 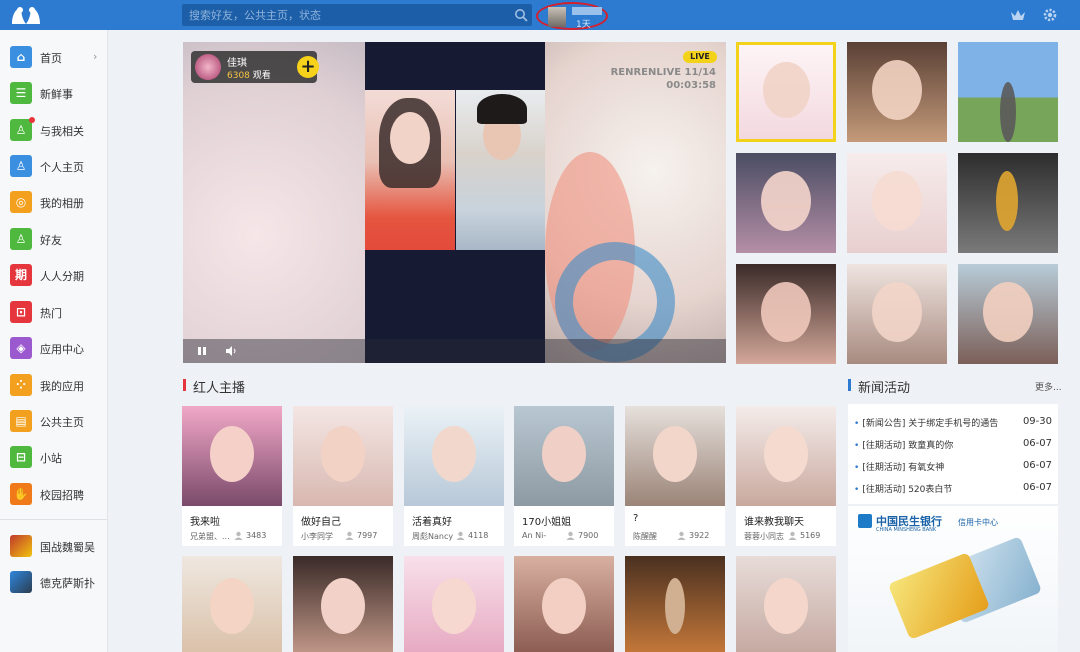 I want to click on news-item: • [往期活动] 520表白节, so click(x=903, y=488).